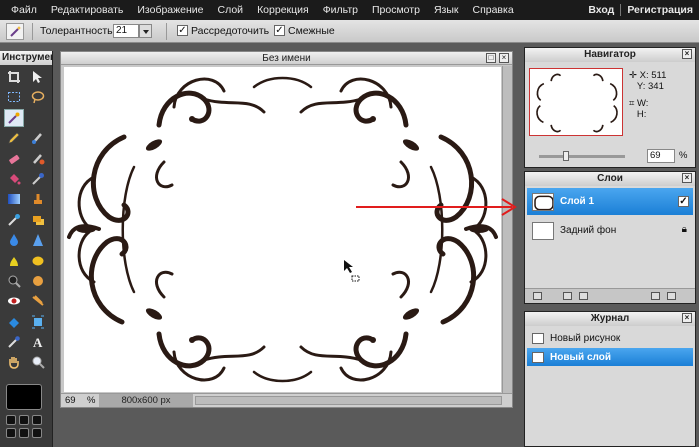  What do you see at coordinates (610, 338) in the screenshot?
I see `history-item: Новый рисунок` at bounding box center [610, 338].